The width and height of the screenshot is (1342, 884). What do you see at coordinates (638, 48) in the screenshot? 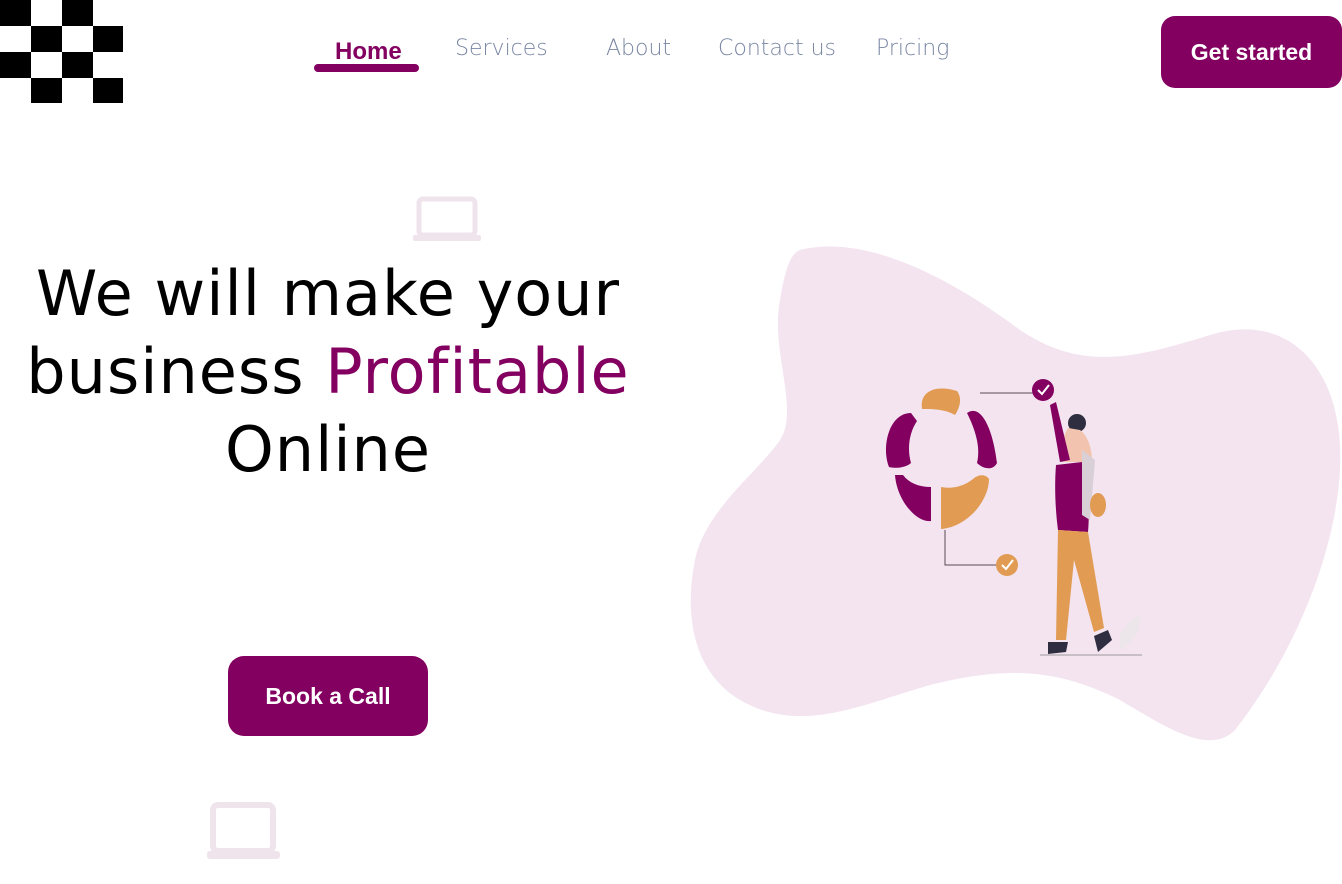
I see `nav-about: About` at bounding box center [638, 48].